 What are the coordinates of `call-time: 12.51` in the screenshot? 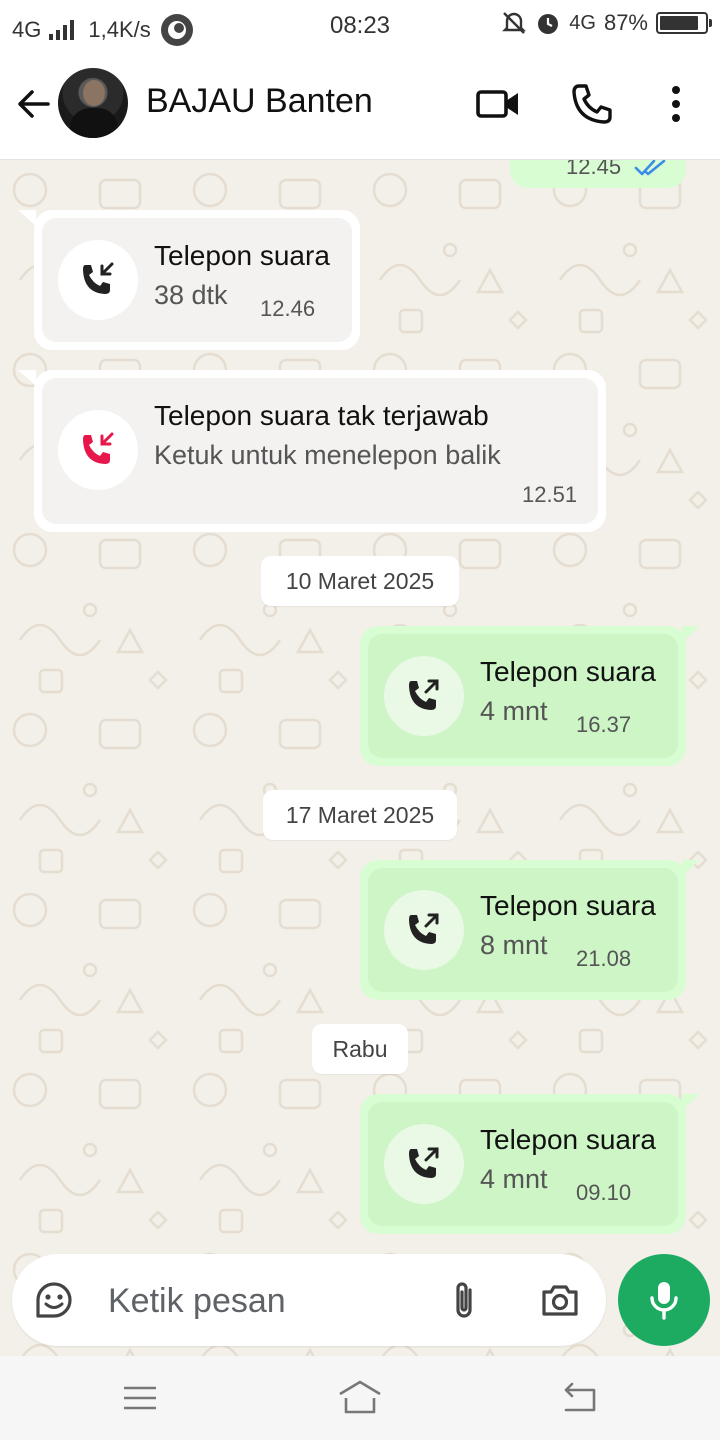 It's located at (550, 494).